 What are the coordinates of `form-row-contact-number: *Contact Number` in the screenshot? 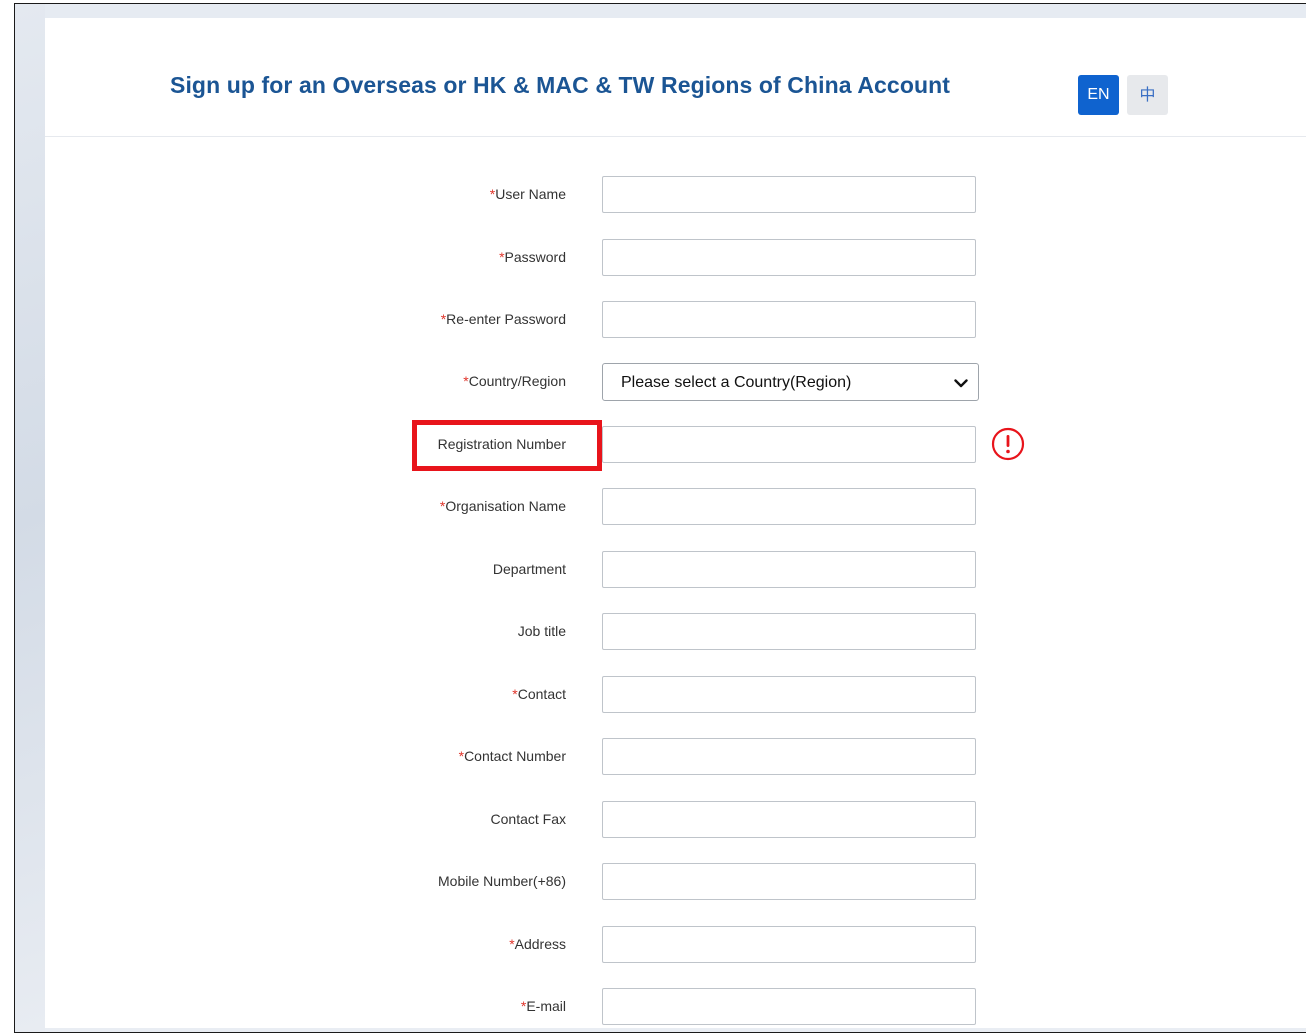 It's located at (675, 757).